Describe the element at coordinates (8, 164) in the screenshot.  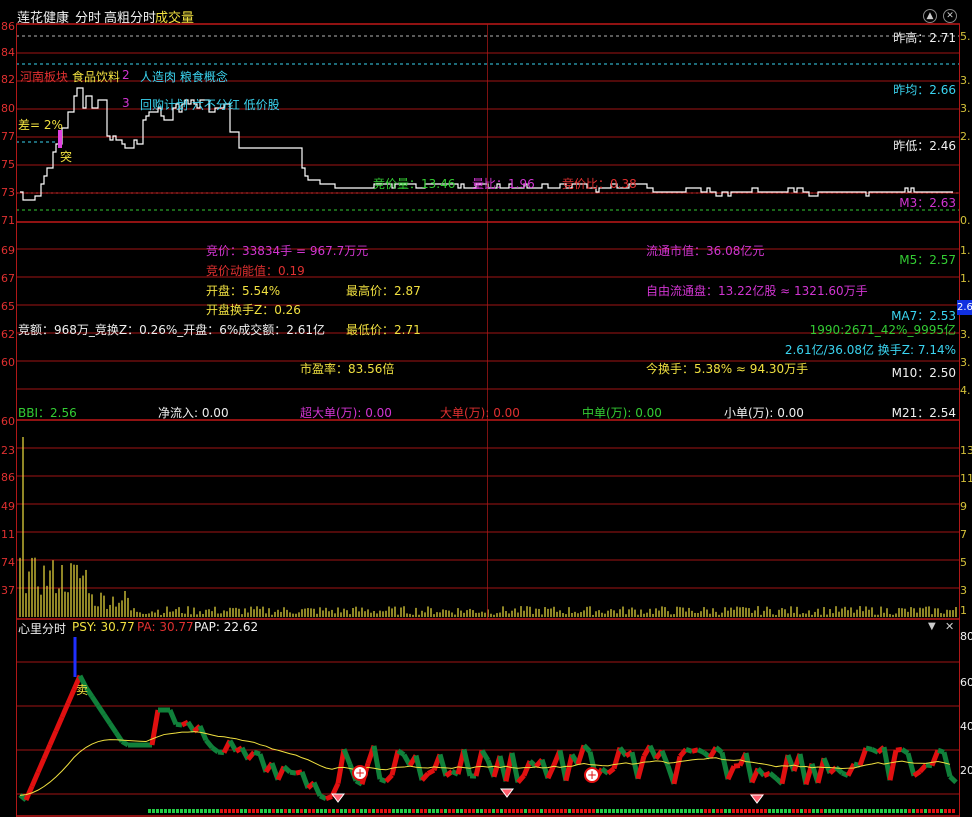
I see `price-tick: 75` at that location.